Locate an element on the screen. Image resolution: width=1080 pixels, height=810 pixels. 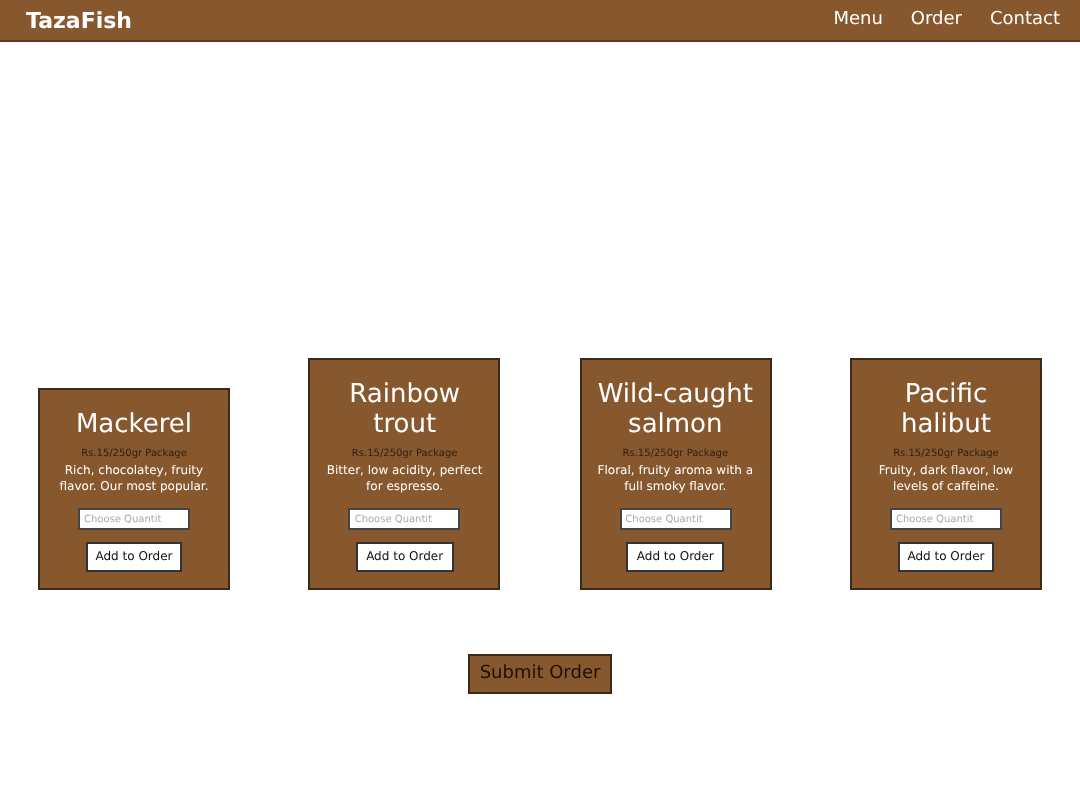
nav-link: Order is located at coordinates (936, 20).